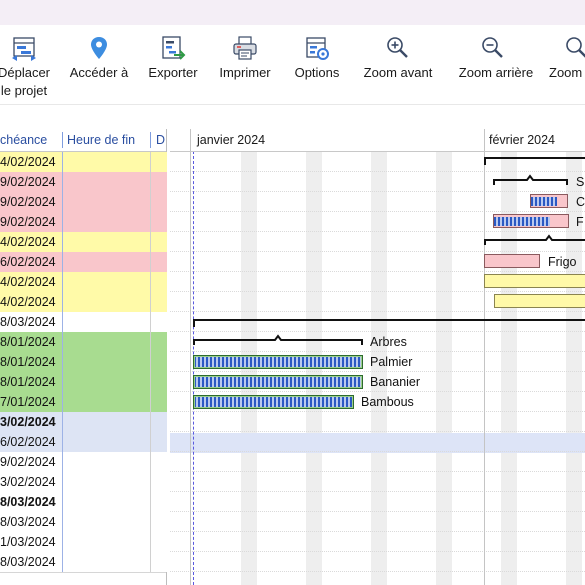 Image resolution: width=585 pixels, height=585 pixels. What do you see at coordinates (160, 140) in the screenshot?
I see `d-column-header: D` at bounding box center [160, 140].